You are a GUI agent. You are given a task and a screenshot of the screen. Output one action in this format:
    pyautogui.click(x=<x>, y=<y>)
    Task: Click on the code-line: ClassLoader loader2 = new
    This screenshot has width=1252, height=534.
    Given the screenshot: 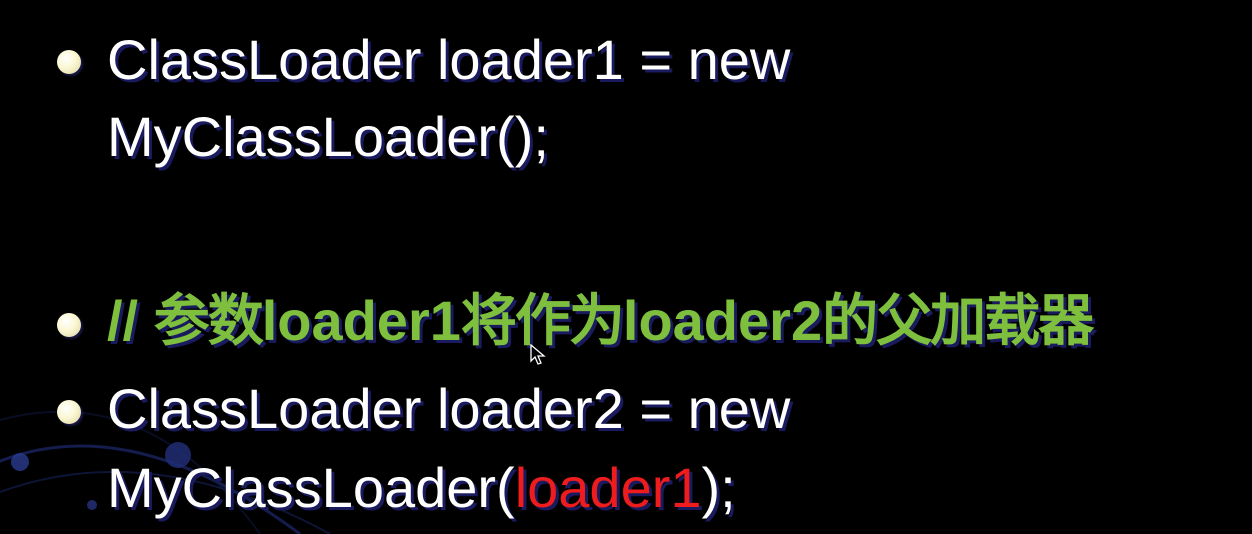 What is the action you would take?
    pyautogui.click(x=449, y=408)
    